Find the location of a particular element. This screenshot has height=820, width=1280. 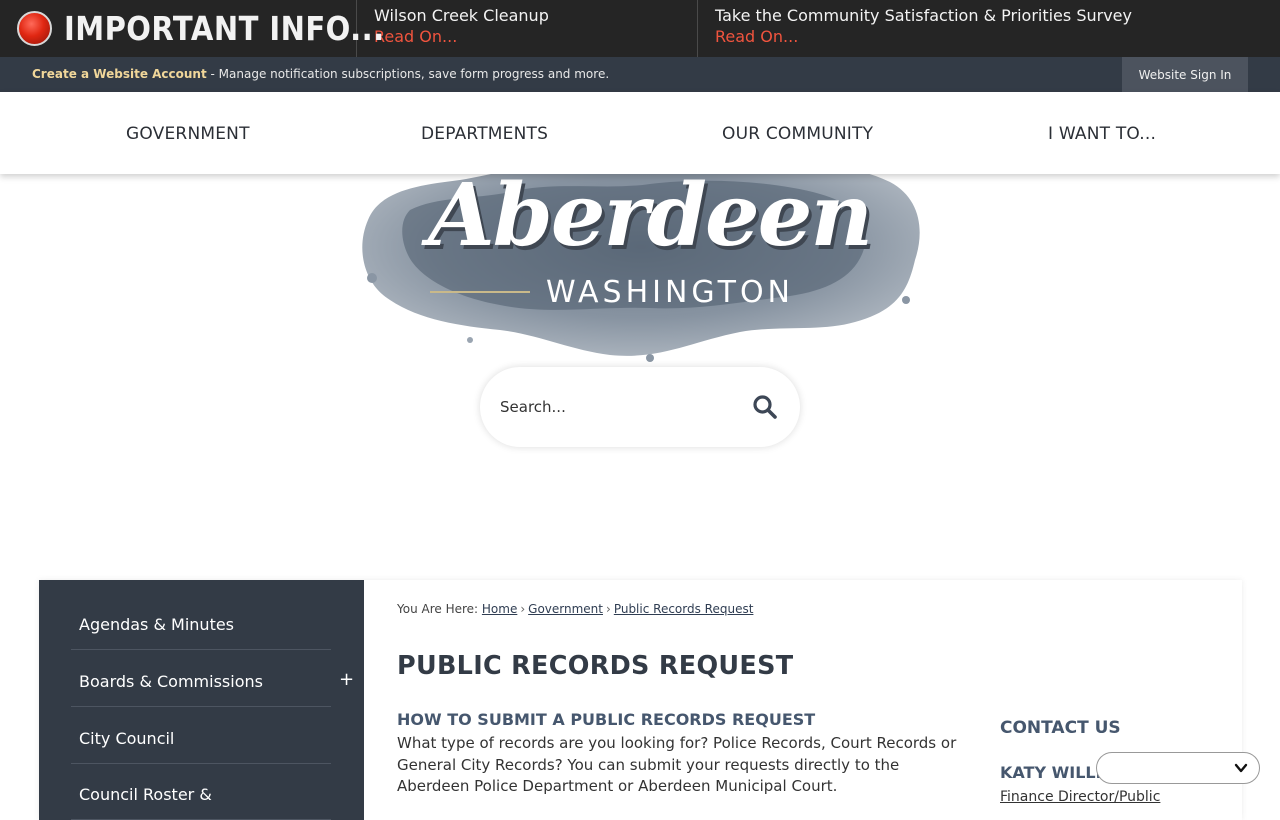

side-nav-item-label: Boards & Commissions is located at coordinates (171, 681).